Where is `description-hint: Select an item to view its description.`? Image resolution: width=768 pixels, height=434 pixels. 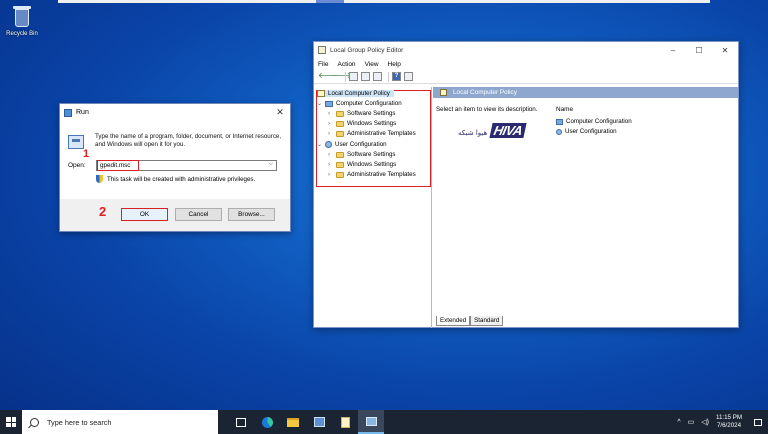
description-hint: Select an item to view its description. is located at coordinates (487, 109).